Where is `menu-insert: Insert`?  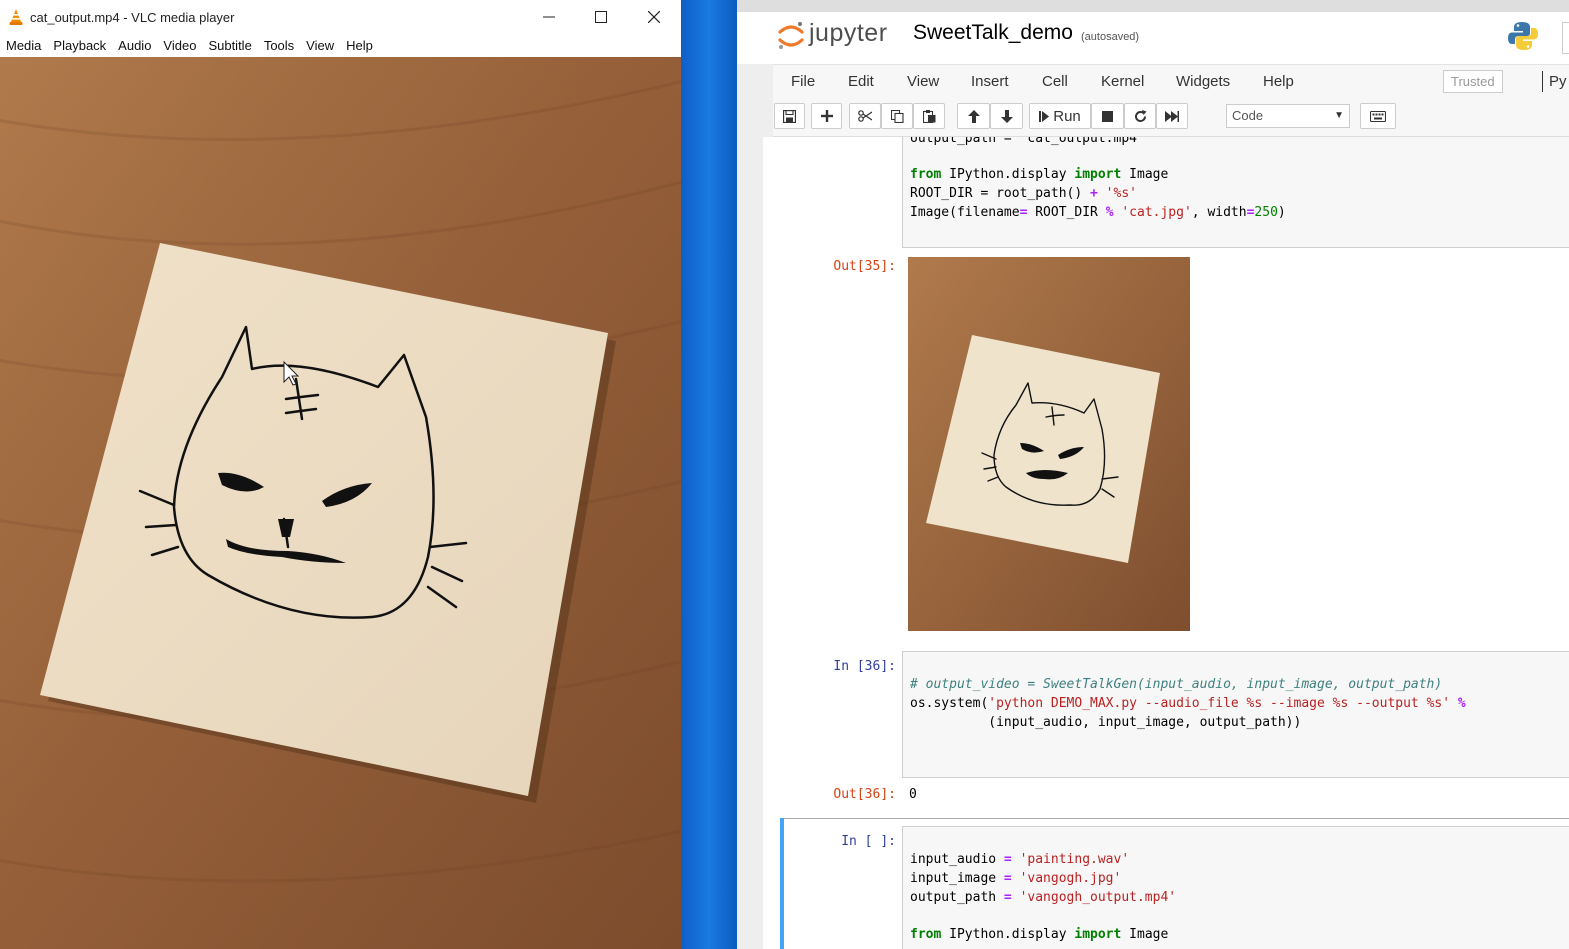
menu-insert: Insert is located at coordinates (990, 81).